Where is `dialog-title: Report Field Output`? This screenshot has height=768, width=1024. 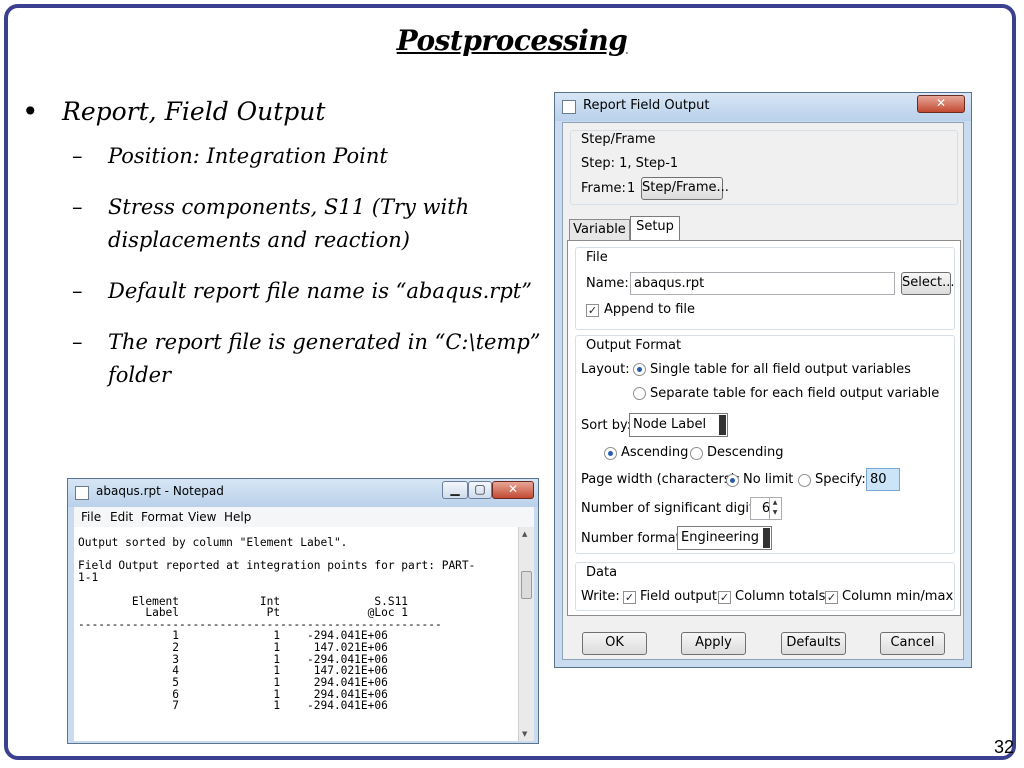 dialog-title: Report Field Output is located at coordinates (646, 105).